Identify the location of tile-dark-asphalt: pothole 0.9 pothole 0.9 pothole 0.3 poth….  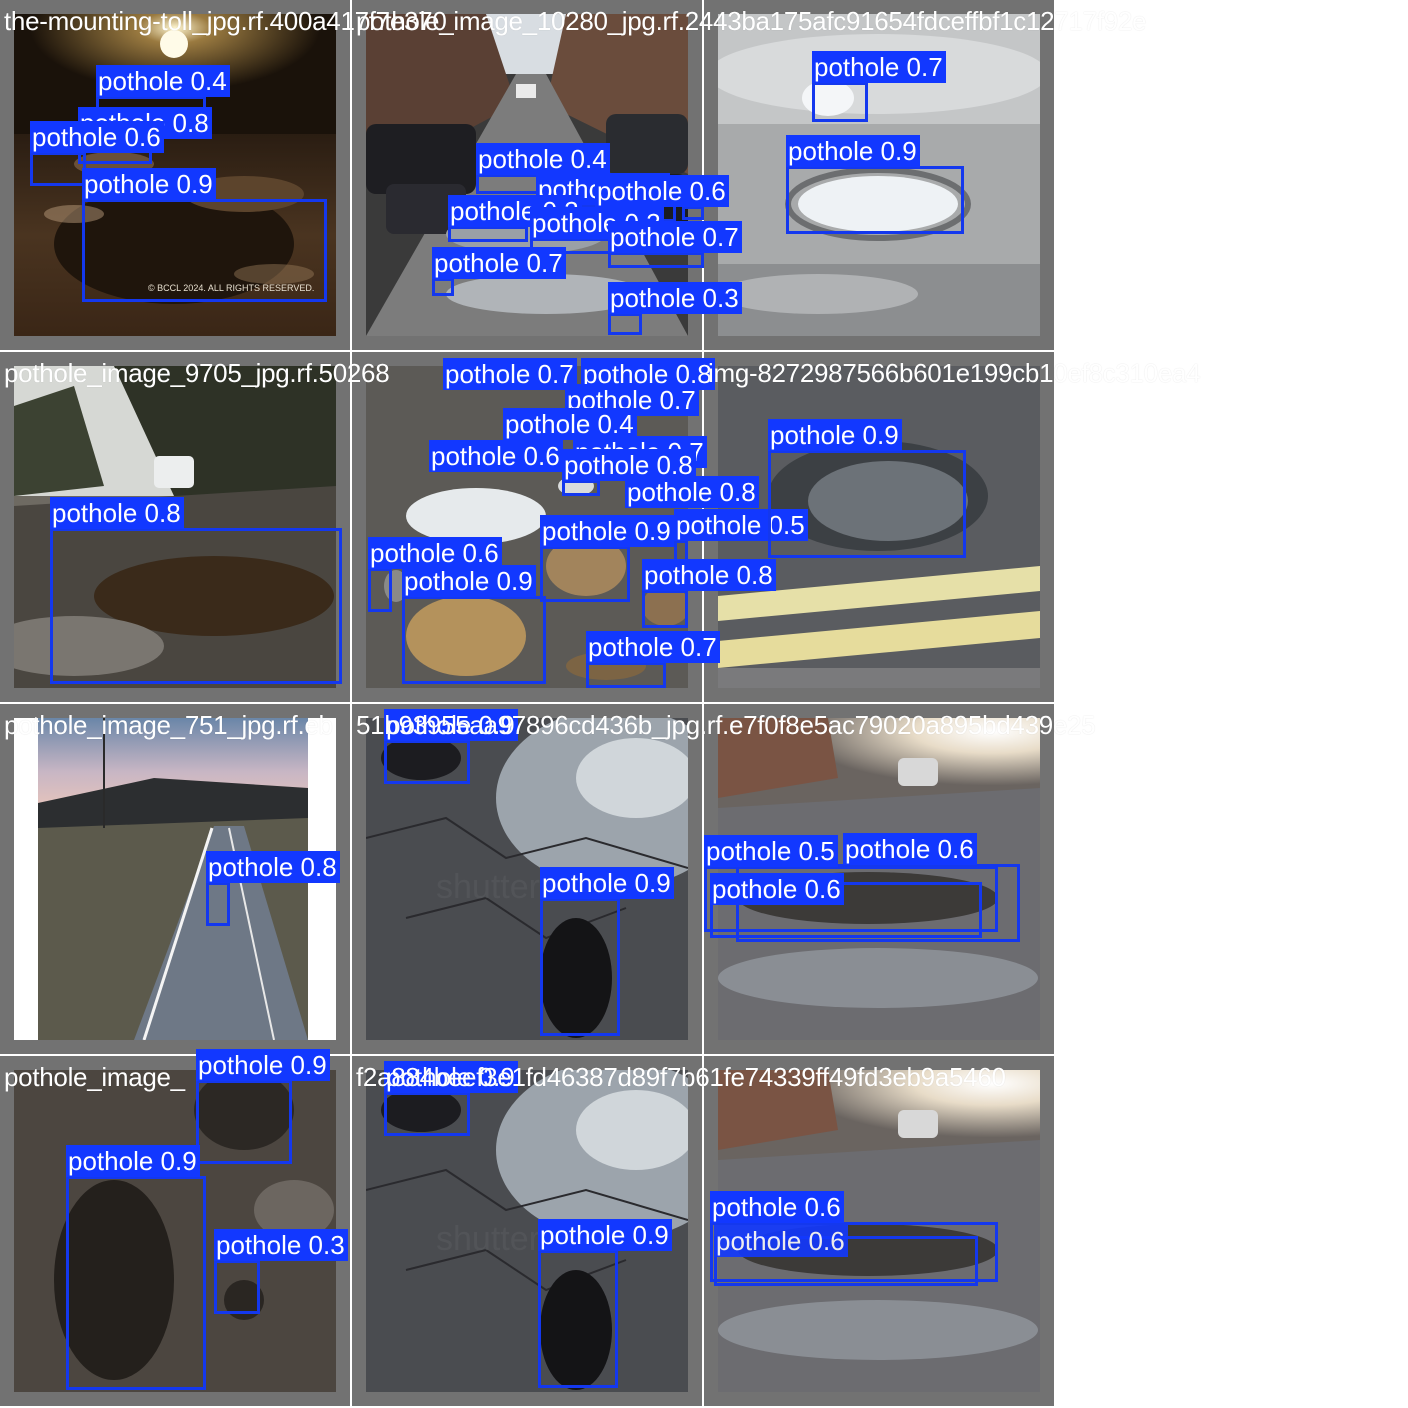
(176, 1228).